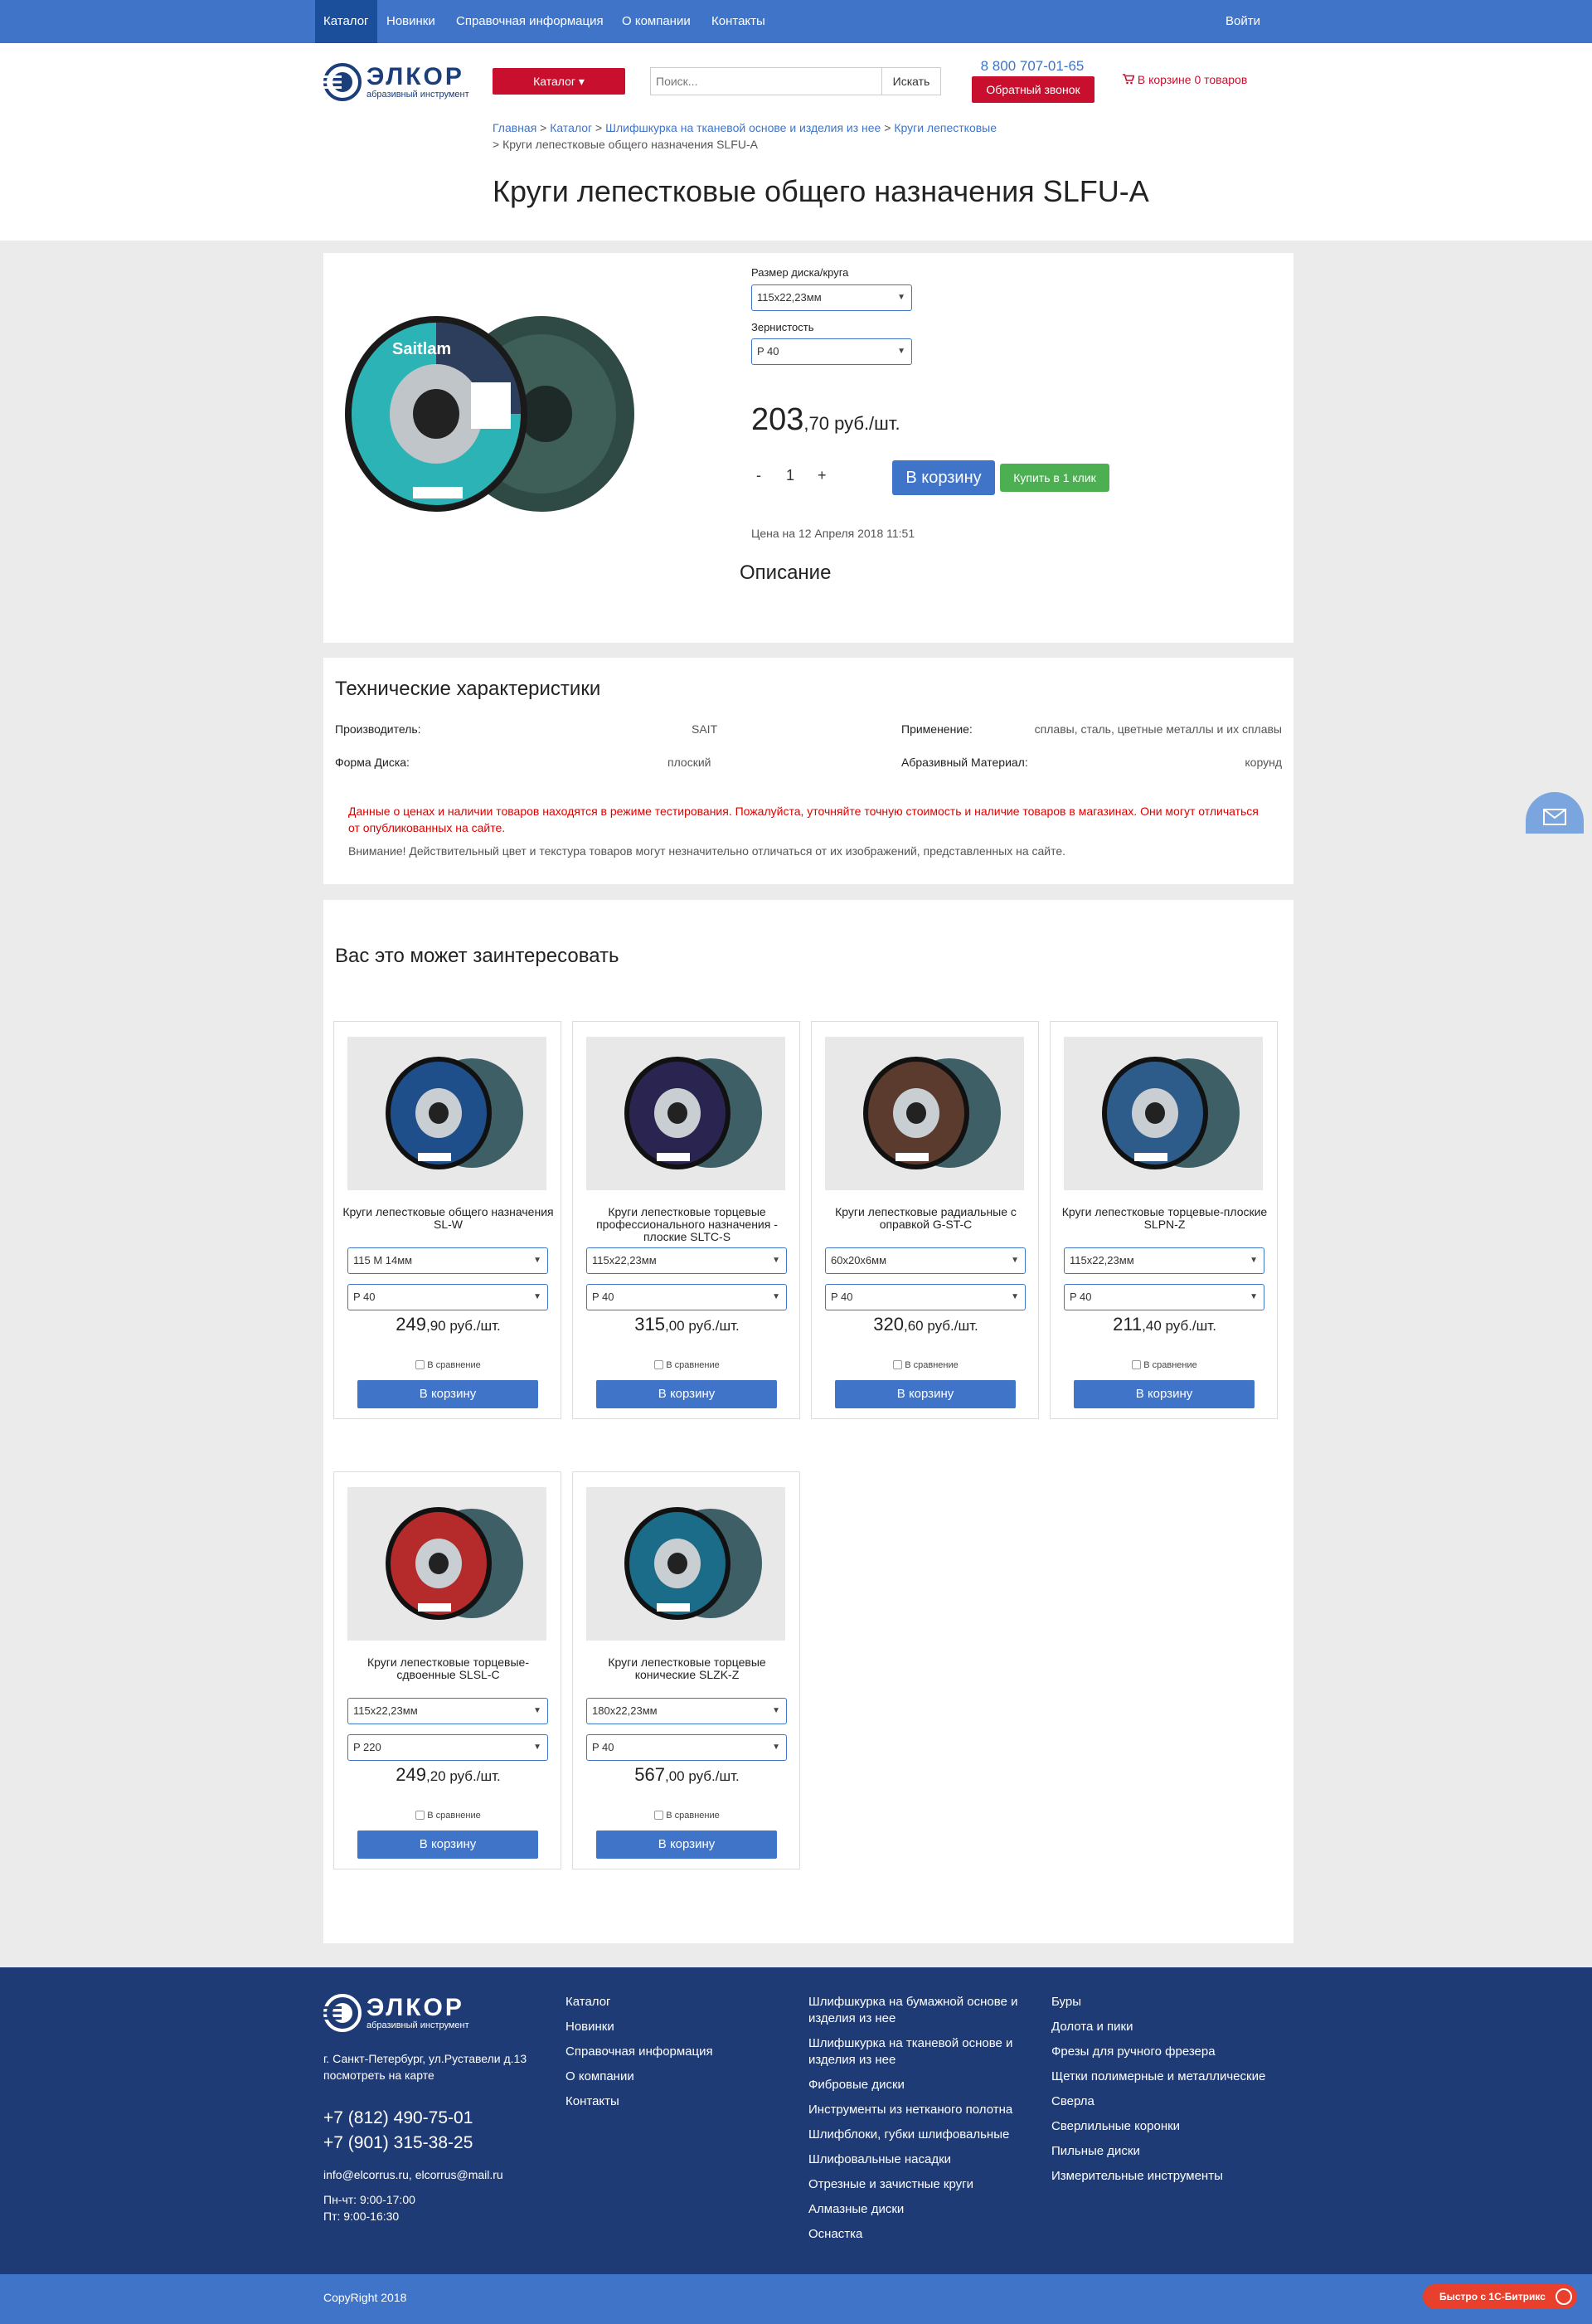 The width and height of the screenshot is (1592, 2324). I want to click on breadcrumb-catalog: Каталог, so click(571, 127).